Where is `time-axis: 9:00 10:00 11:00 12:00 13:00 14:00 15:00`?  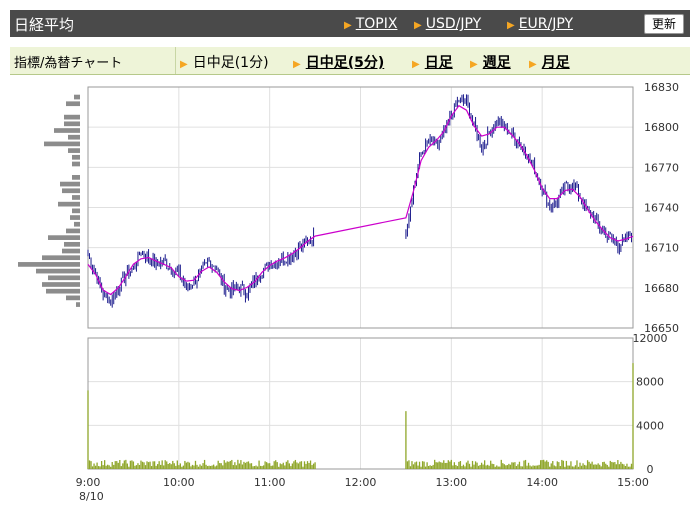 time-axis: 9:00 10:00 11:00 12:00 13:00 14:00 15:00 is located at coordinates (362, 482).